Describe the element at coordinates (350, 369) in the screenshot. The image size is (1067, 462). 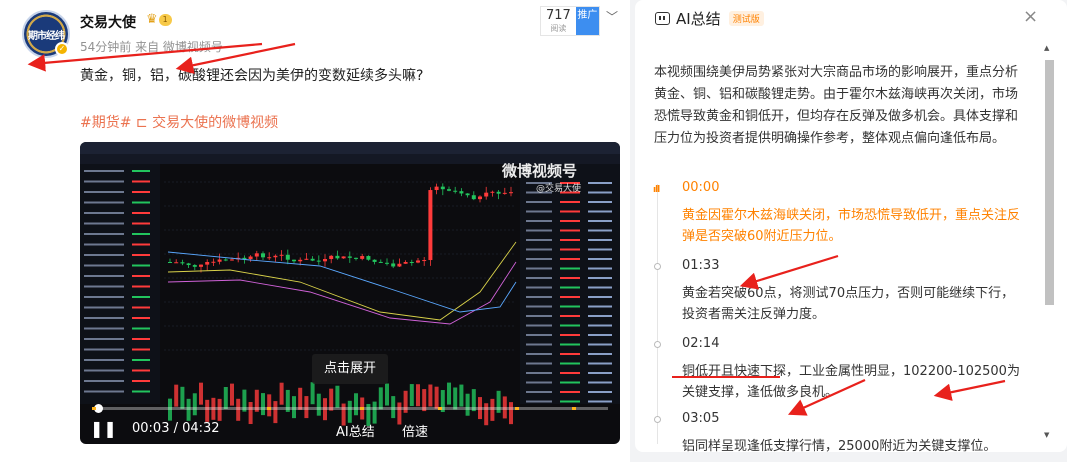
I see `expand-button: 点击展开` at that location.